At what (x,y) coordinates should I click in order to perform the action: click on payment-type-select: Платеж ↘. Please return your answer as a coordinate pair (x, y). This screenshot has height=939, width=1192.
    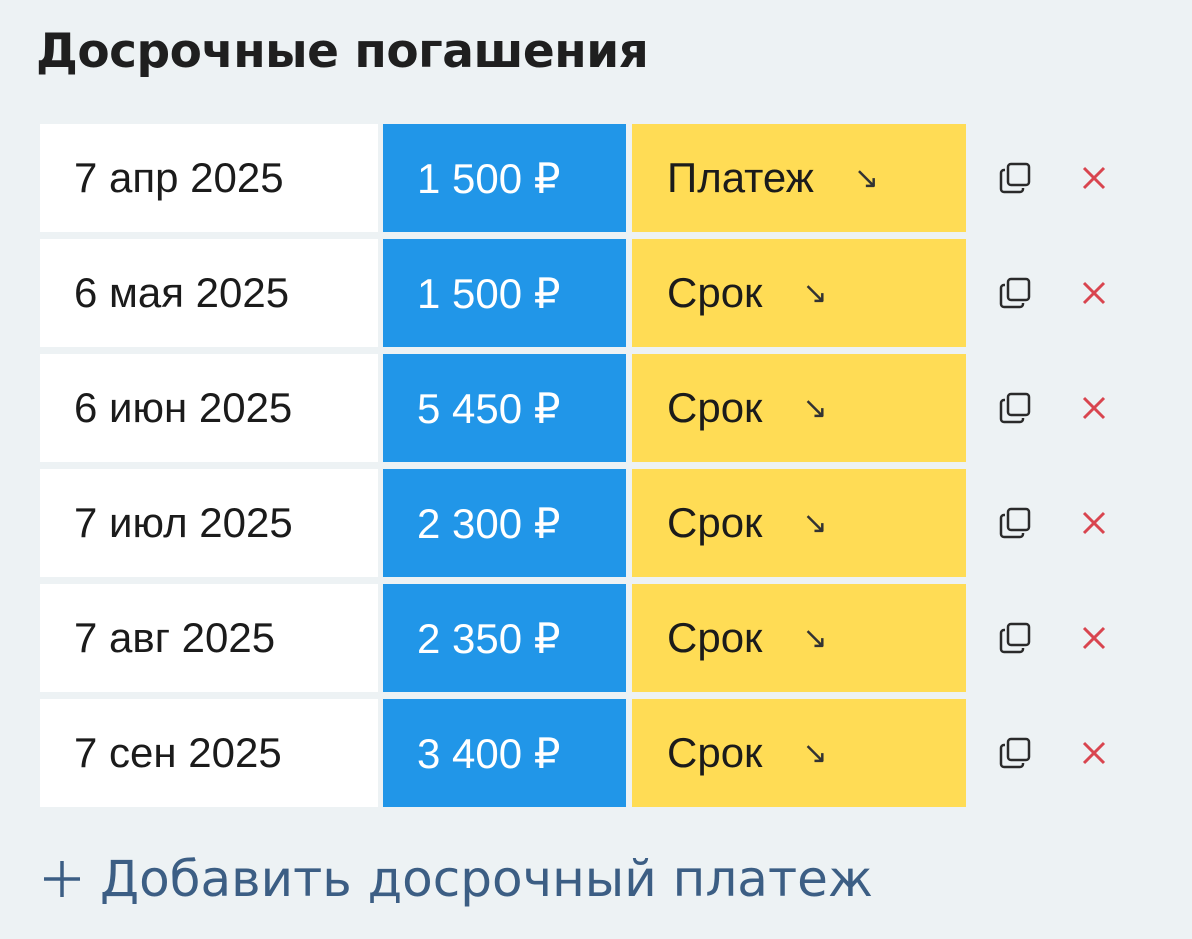
    Looking at the image, I should click on (799, 178).